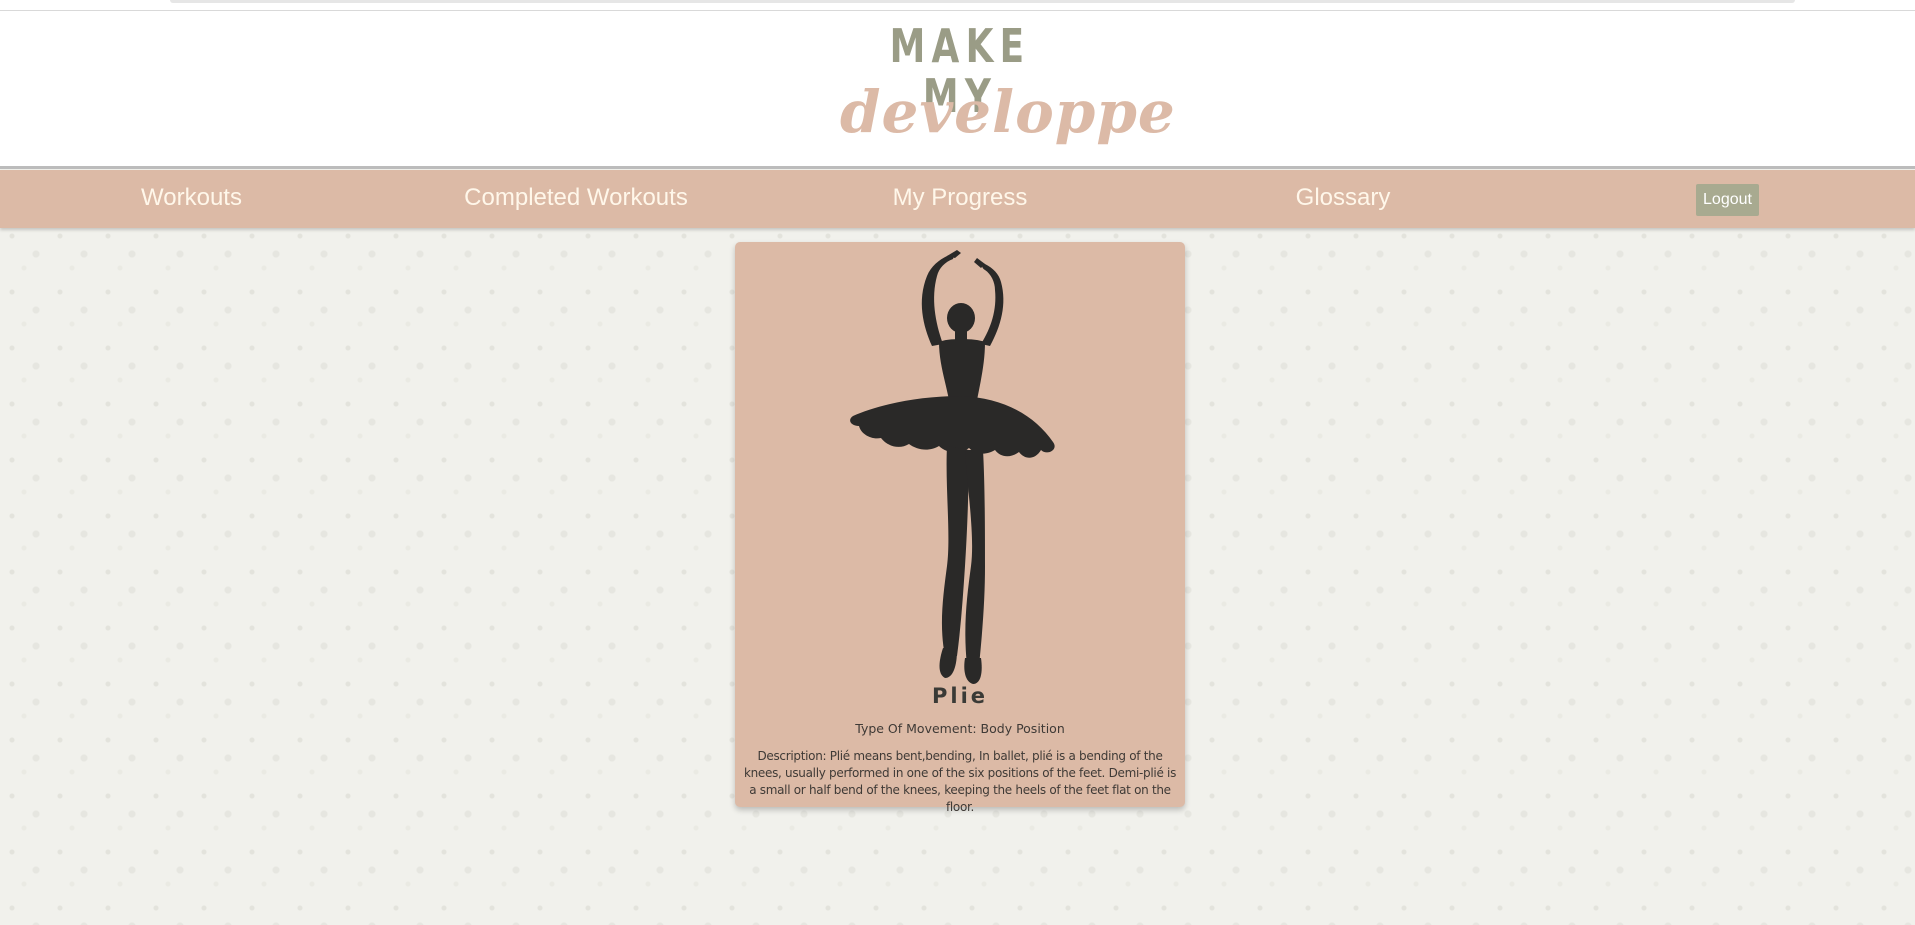  I want to click on nav-link-my-progress: My Progress, so click(960, 198).